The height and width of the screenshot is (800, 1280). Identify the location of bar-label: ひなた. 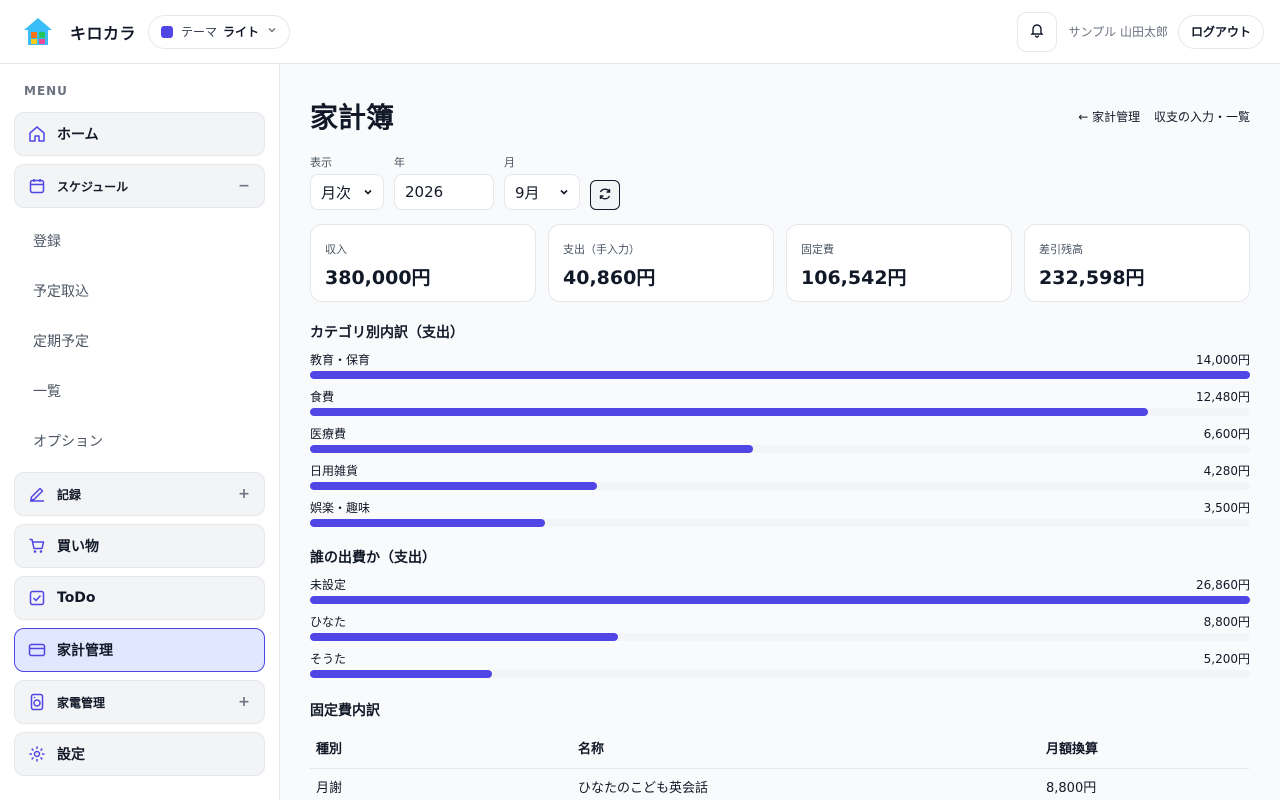
(328, 621).